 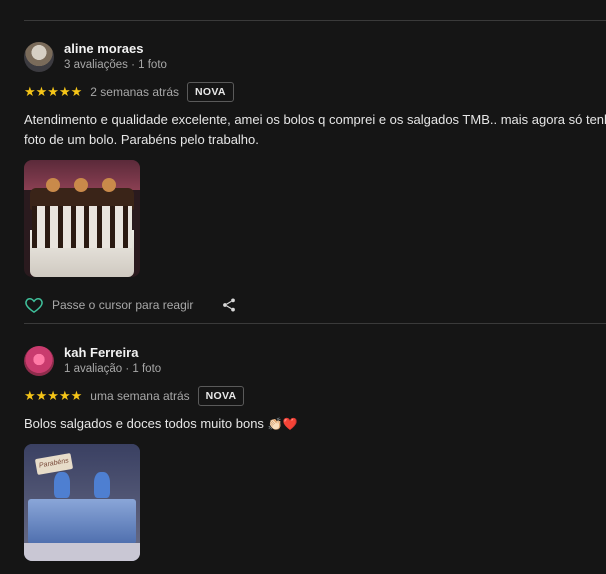 What do you see at coordinates (82, 521) in the screenshot?
I see `cake-body` at bounding box center [82, 521].